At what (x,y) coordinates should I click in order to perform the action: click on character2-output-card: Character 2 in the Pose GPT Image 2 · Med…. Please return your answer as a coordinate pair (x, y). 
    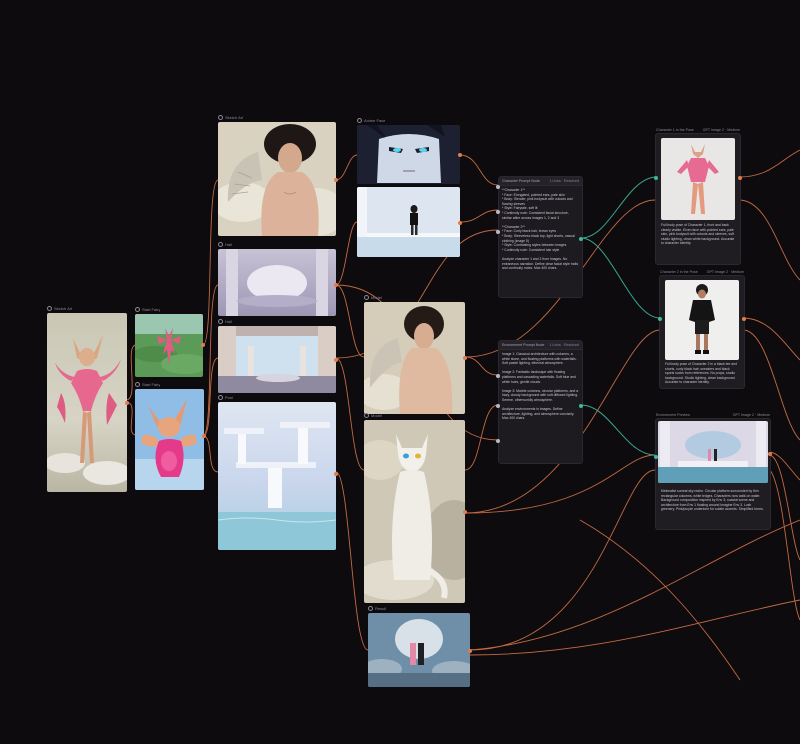
    Looking at the image, I should click on (702, 329).